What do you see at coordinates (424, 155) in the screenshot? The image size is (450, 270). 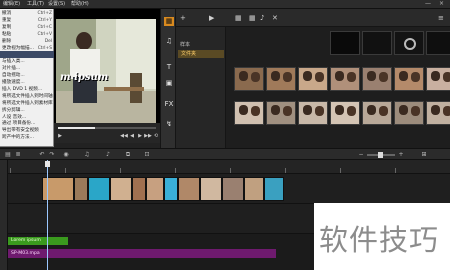 I see `fit-icon: ⊞` at bounding box center [424, 155].